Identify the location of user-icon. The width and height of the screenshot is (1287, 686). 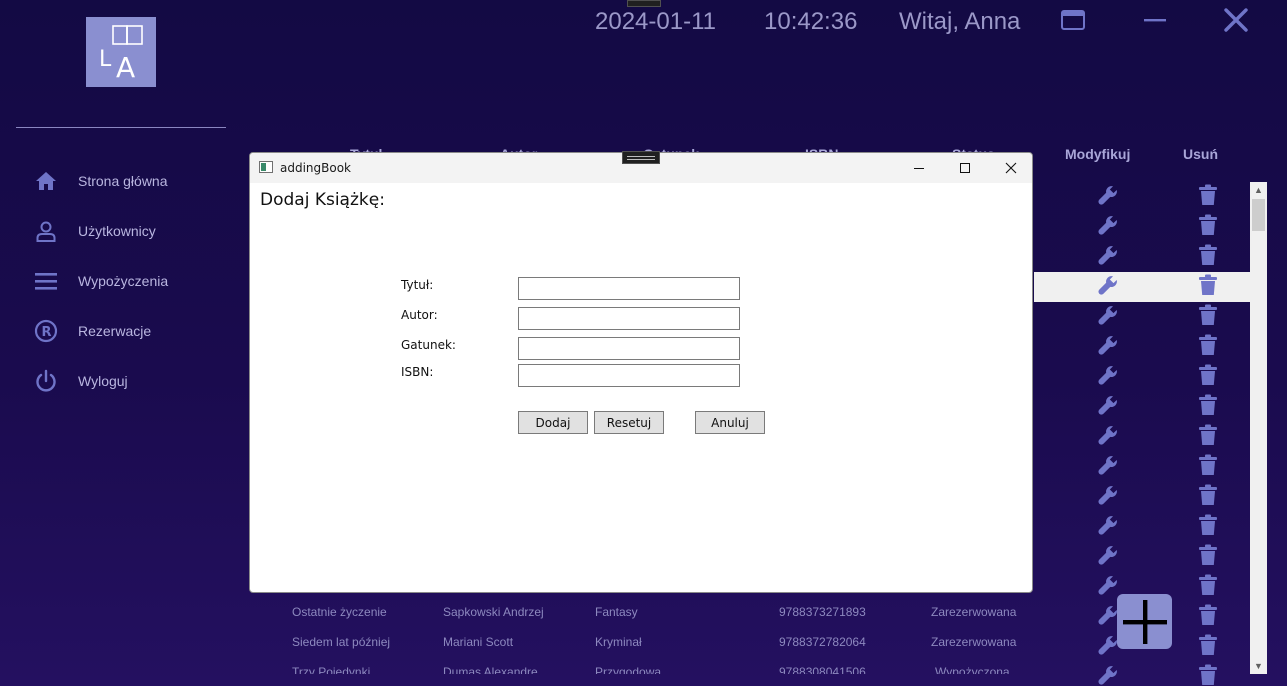
(46, 231).